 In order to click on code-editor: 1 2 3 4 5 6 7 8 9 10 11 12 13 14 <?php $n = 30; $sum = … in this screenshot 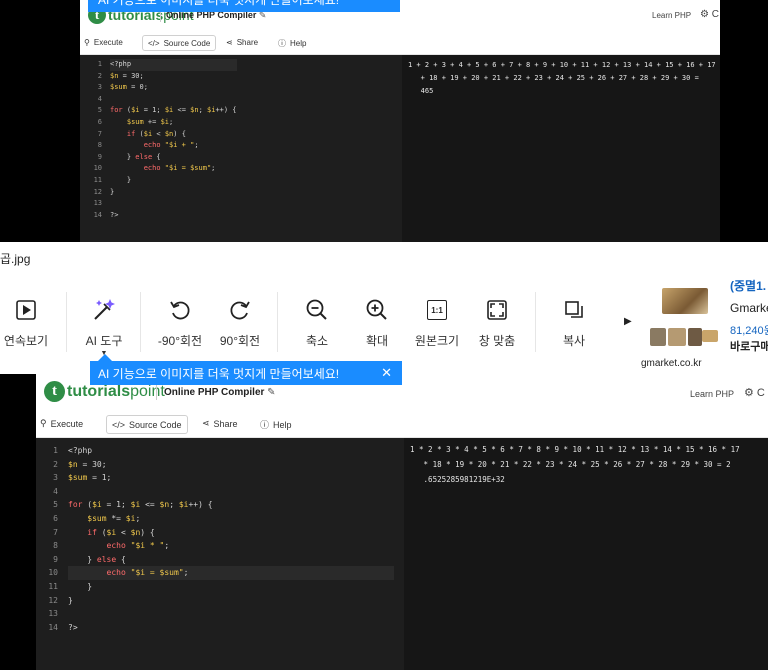, I will do `click(239, 148)`.